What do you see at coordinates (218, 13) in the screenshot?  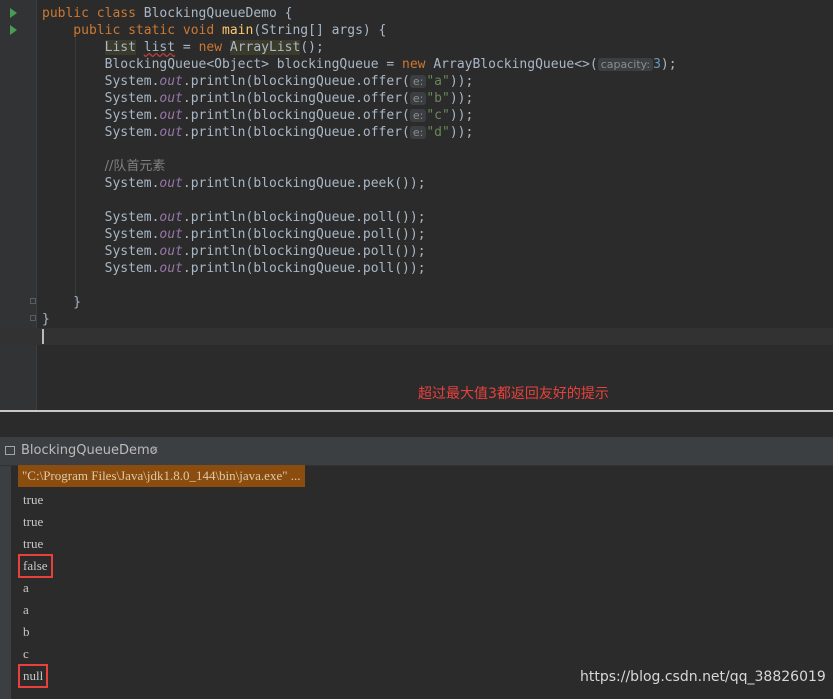 I see `code-token: BlockingQueueDemo {` at bounding box center [218, 13].